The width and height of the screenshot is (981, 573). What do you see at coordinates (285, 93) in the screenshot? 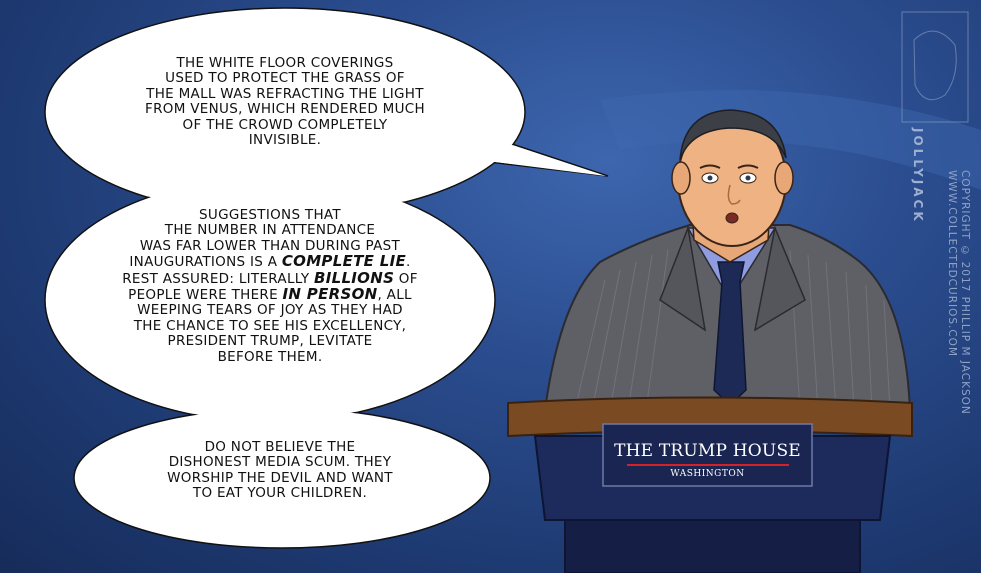
I see `text-line: the mall was refracting the light` at bounding box center [285, 93].